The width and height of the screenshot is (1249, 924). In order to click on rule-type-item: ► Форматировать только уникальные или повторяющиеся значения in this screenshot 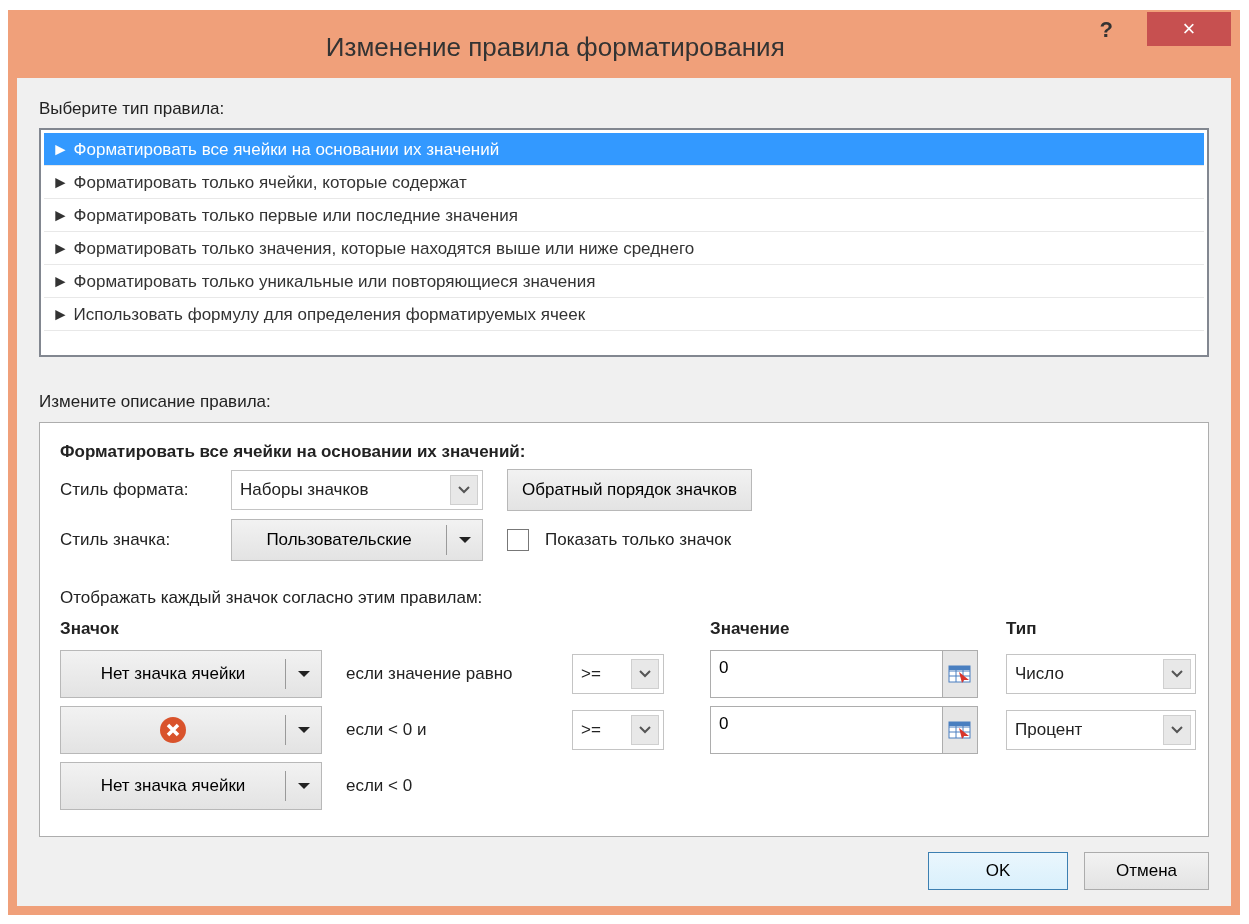, I will do `click(624, 281)`.